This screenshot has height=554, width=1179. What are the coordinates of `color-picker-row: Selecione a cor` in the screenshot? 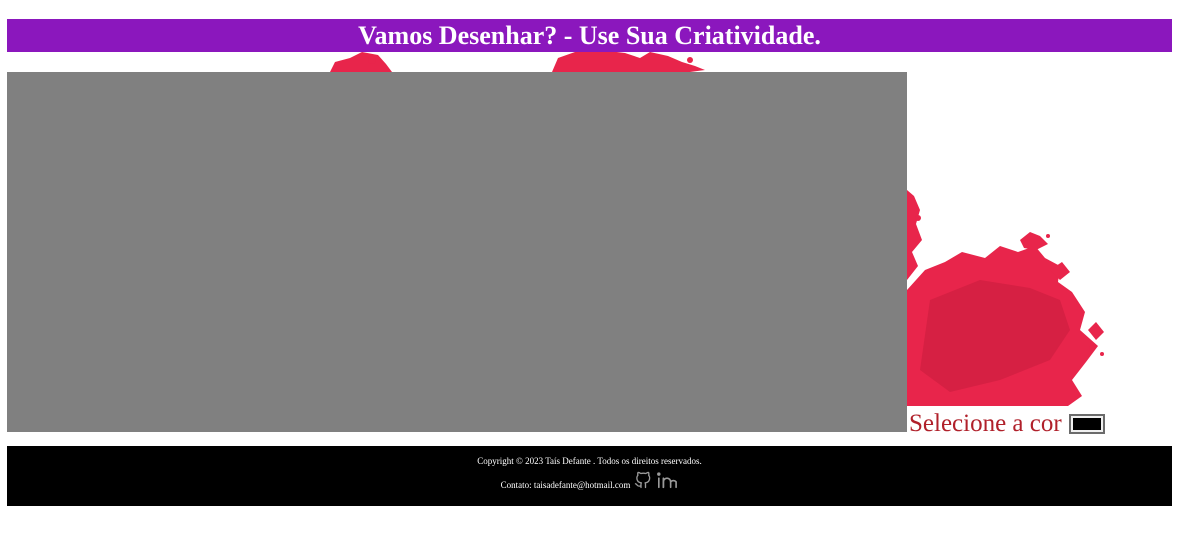 It's located at (1007, 424).